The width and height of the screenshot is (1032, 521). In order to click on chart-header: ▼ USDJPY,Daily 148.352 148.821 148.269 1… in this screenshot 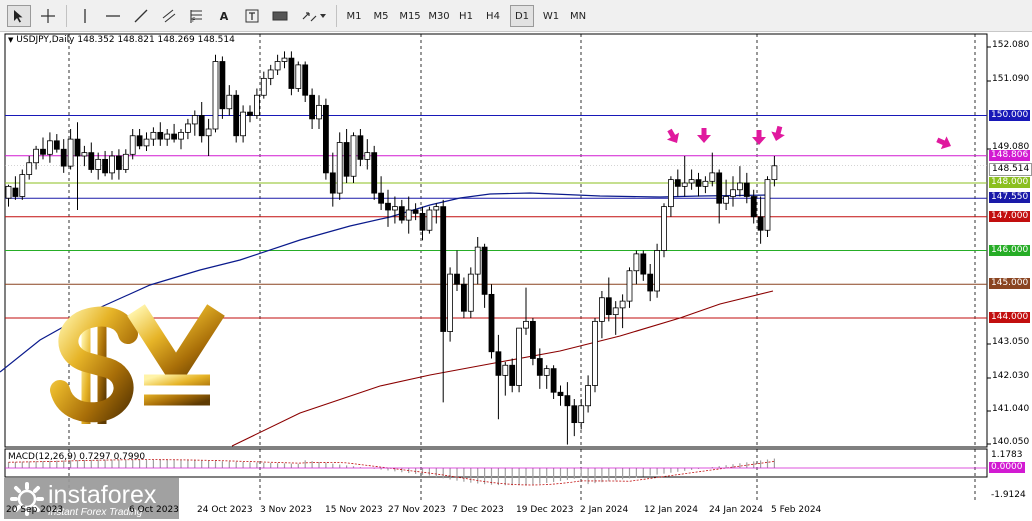, I will do `click(121, 40)`.